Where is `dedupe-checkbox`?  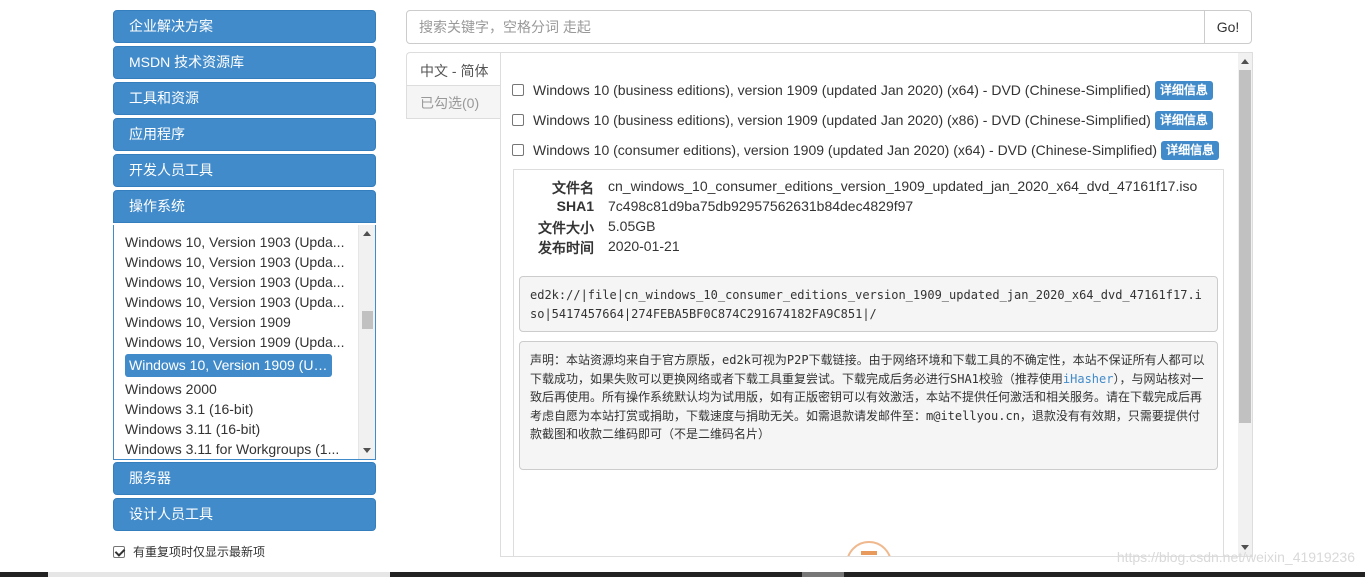
dedupe-checkbox is located at coordinates (119, 551).